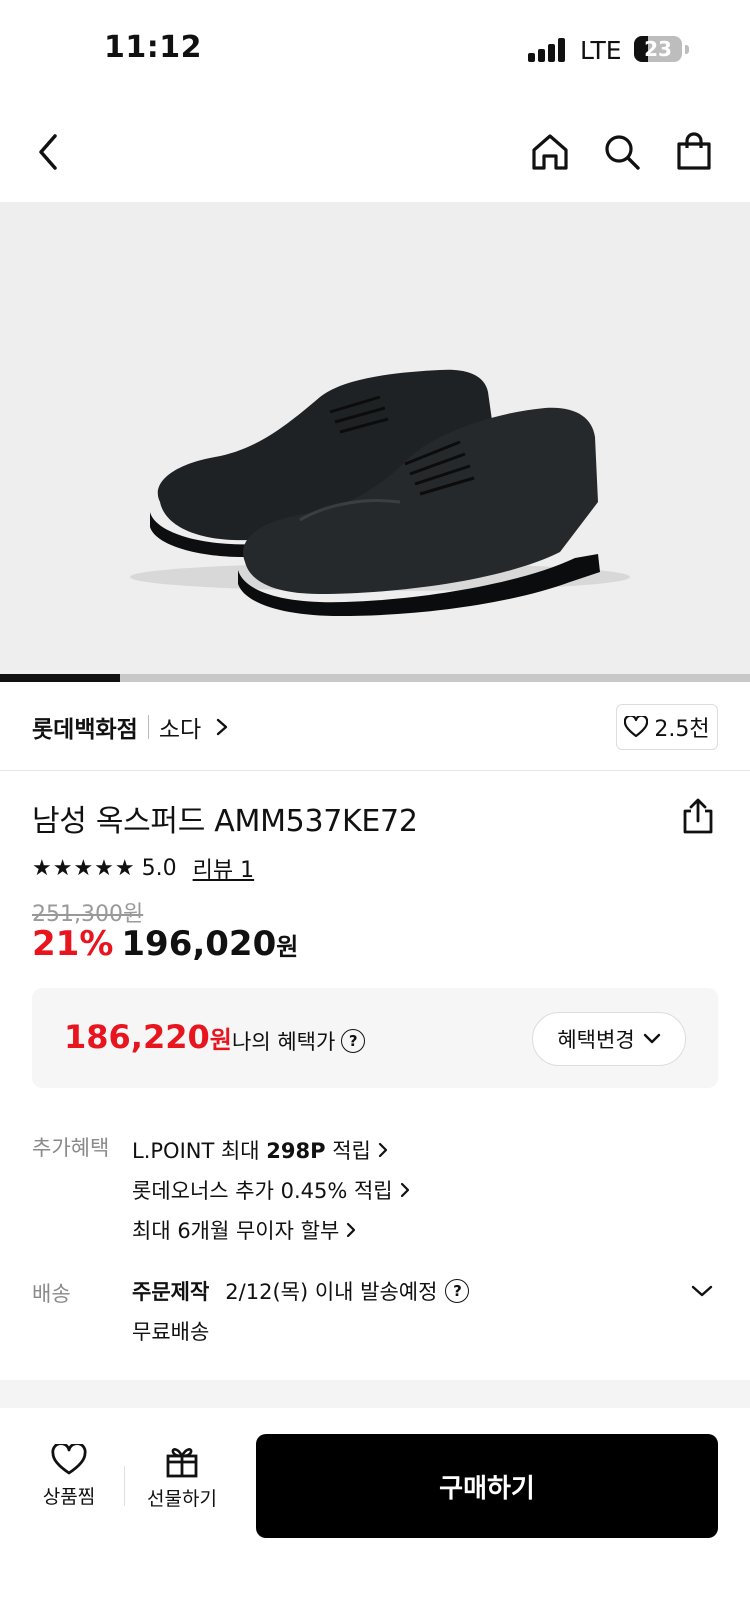 The width and height of the screenshot is (750, 1624). What do you see at coordinates (487, 1486) in the screenshot?
I see `buy-button: 구매하기` at bounding box center [487, 1486].